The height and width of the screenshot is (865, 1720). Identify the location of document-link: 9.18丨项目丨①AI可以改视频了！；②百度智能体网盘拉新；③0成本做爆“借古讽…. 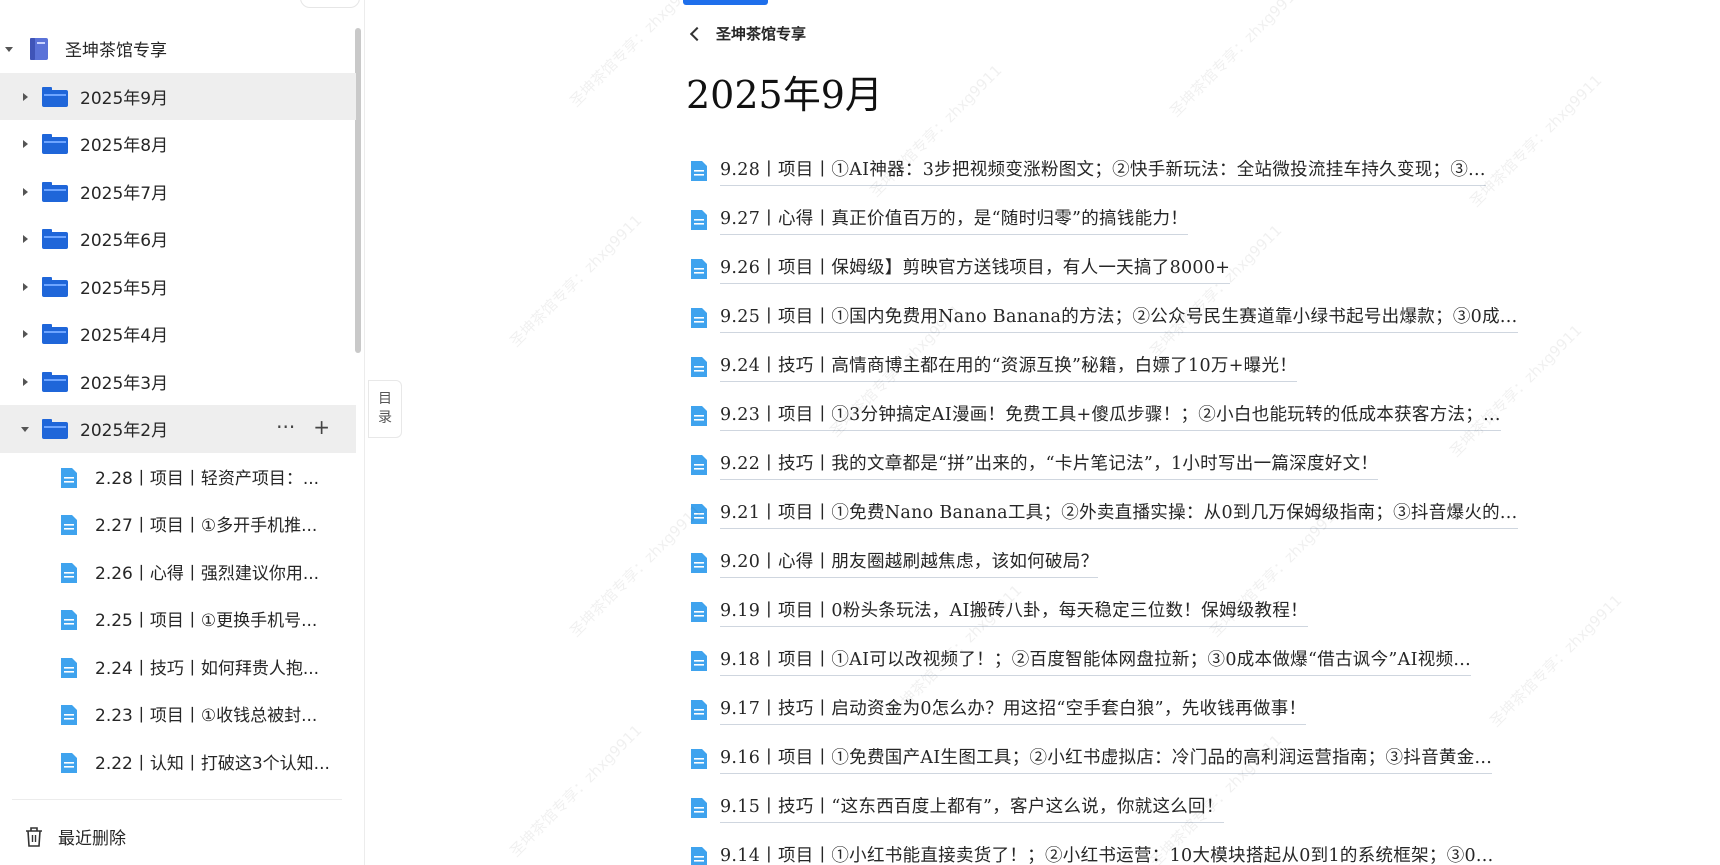
(1095, 661).